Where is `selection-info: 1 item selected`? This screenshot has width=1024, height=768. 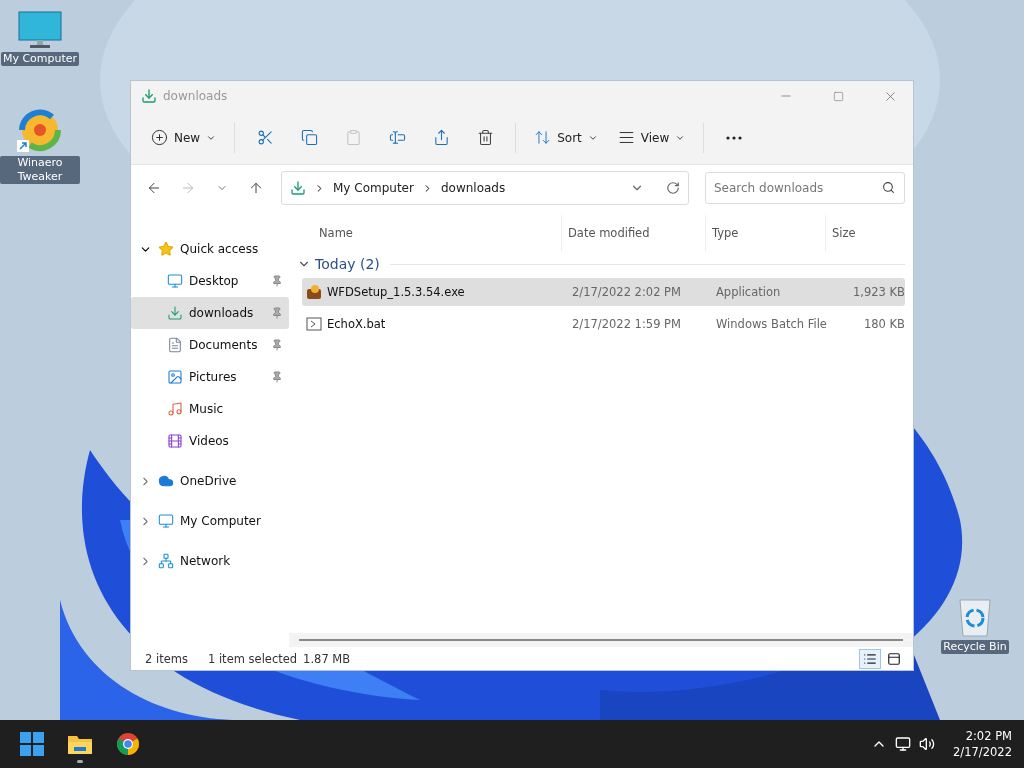 selection-info: 1 item selected is located at coordinates (252, 658).